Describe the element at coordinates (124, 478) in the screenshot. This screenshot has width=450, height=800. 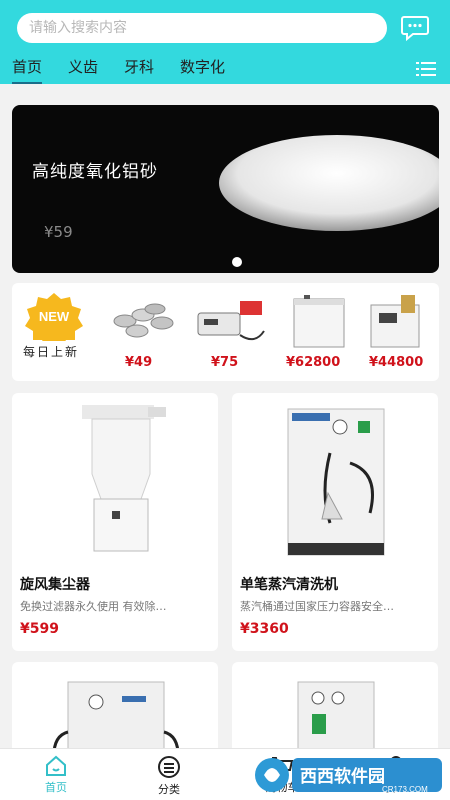
I see `cyclone-collector-image` at that location.